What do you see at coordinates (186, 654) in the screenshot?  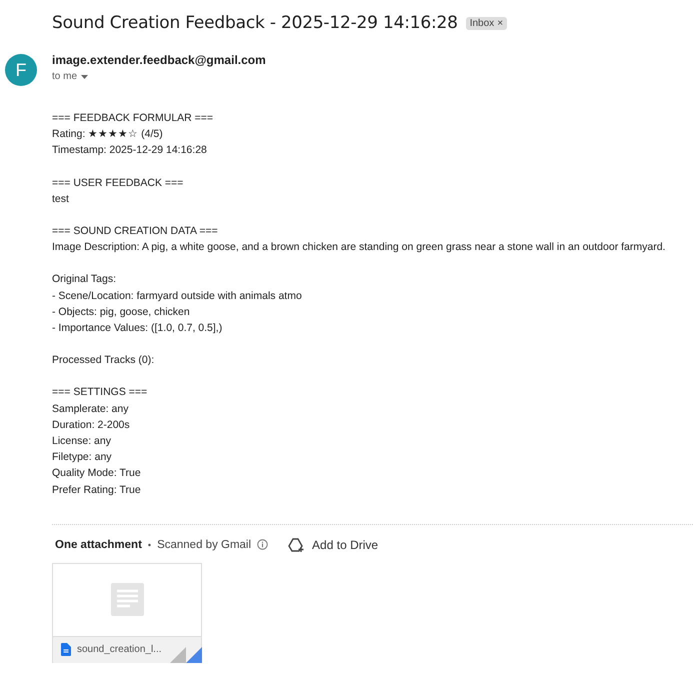 I see `page-curl-icon` at bounding box center [186, 654].